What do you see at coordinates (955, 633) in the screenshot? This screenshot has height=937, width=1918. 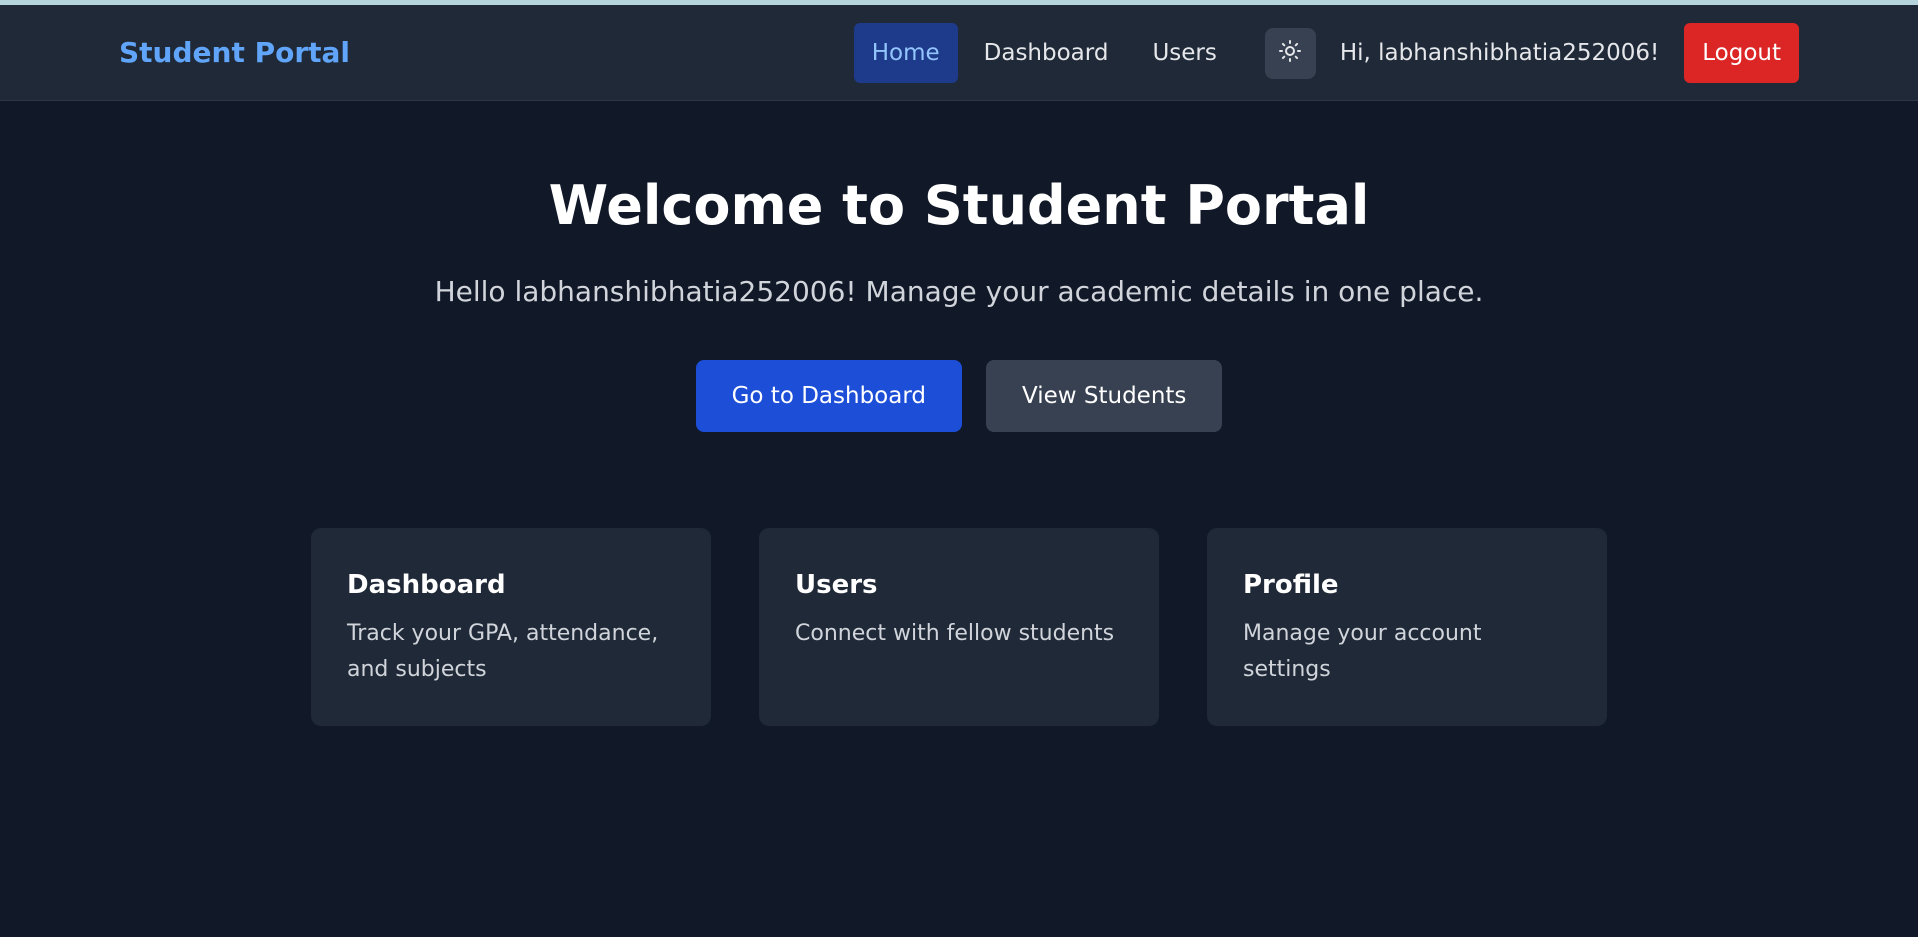 I see `card-description: Connect with fellow students` at bounding box center [955, 633].